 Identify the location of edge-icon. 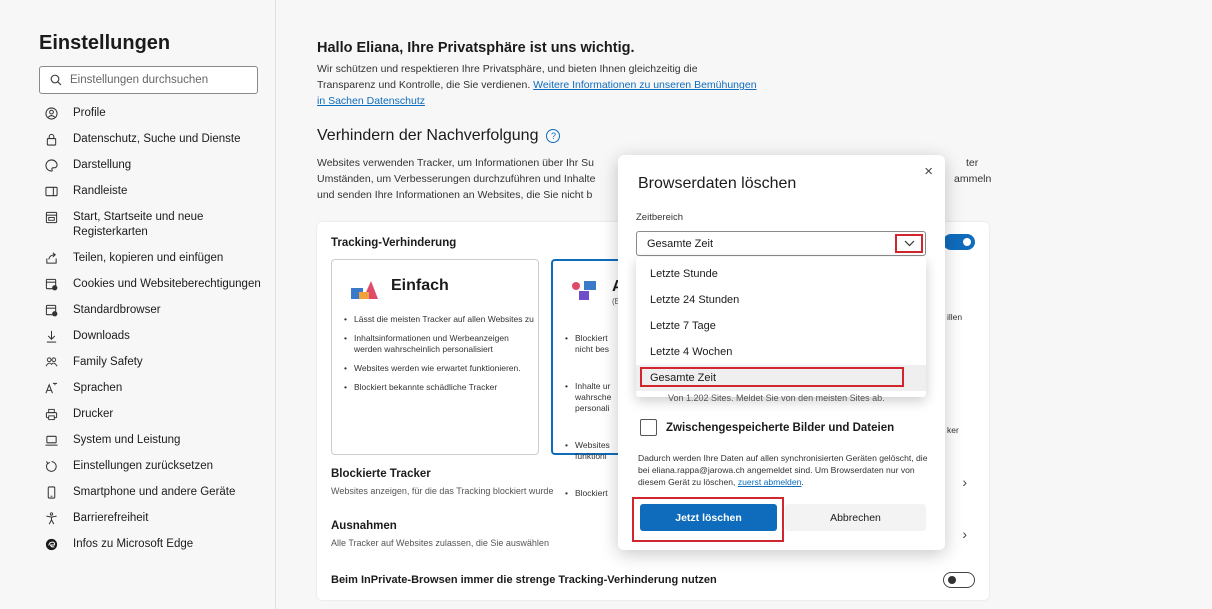
(51, 544).